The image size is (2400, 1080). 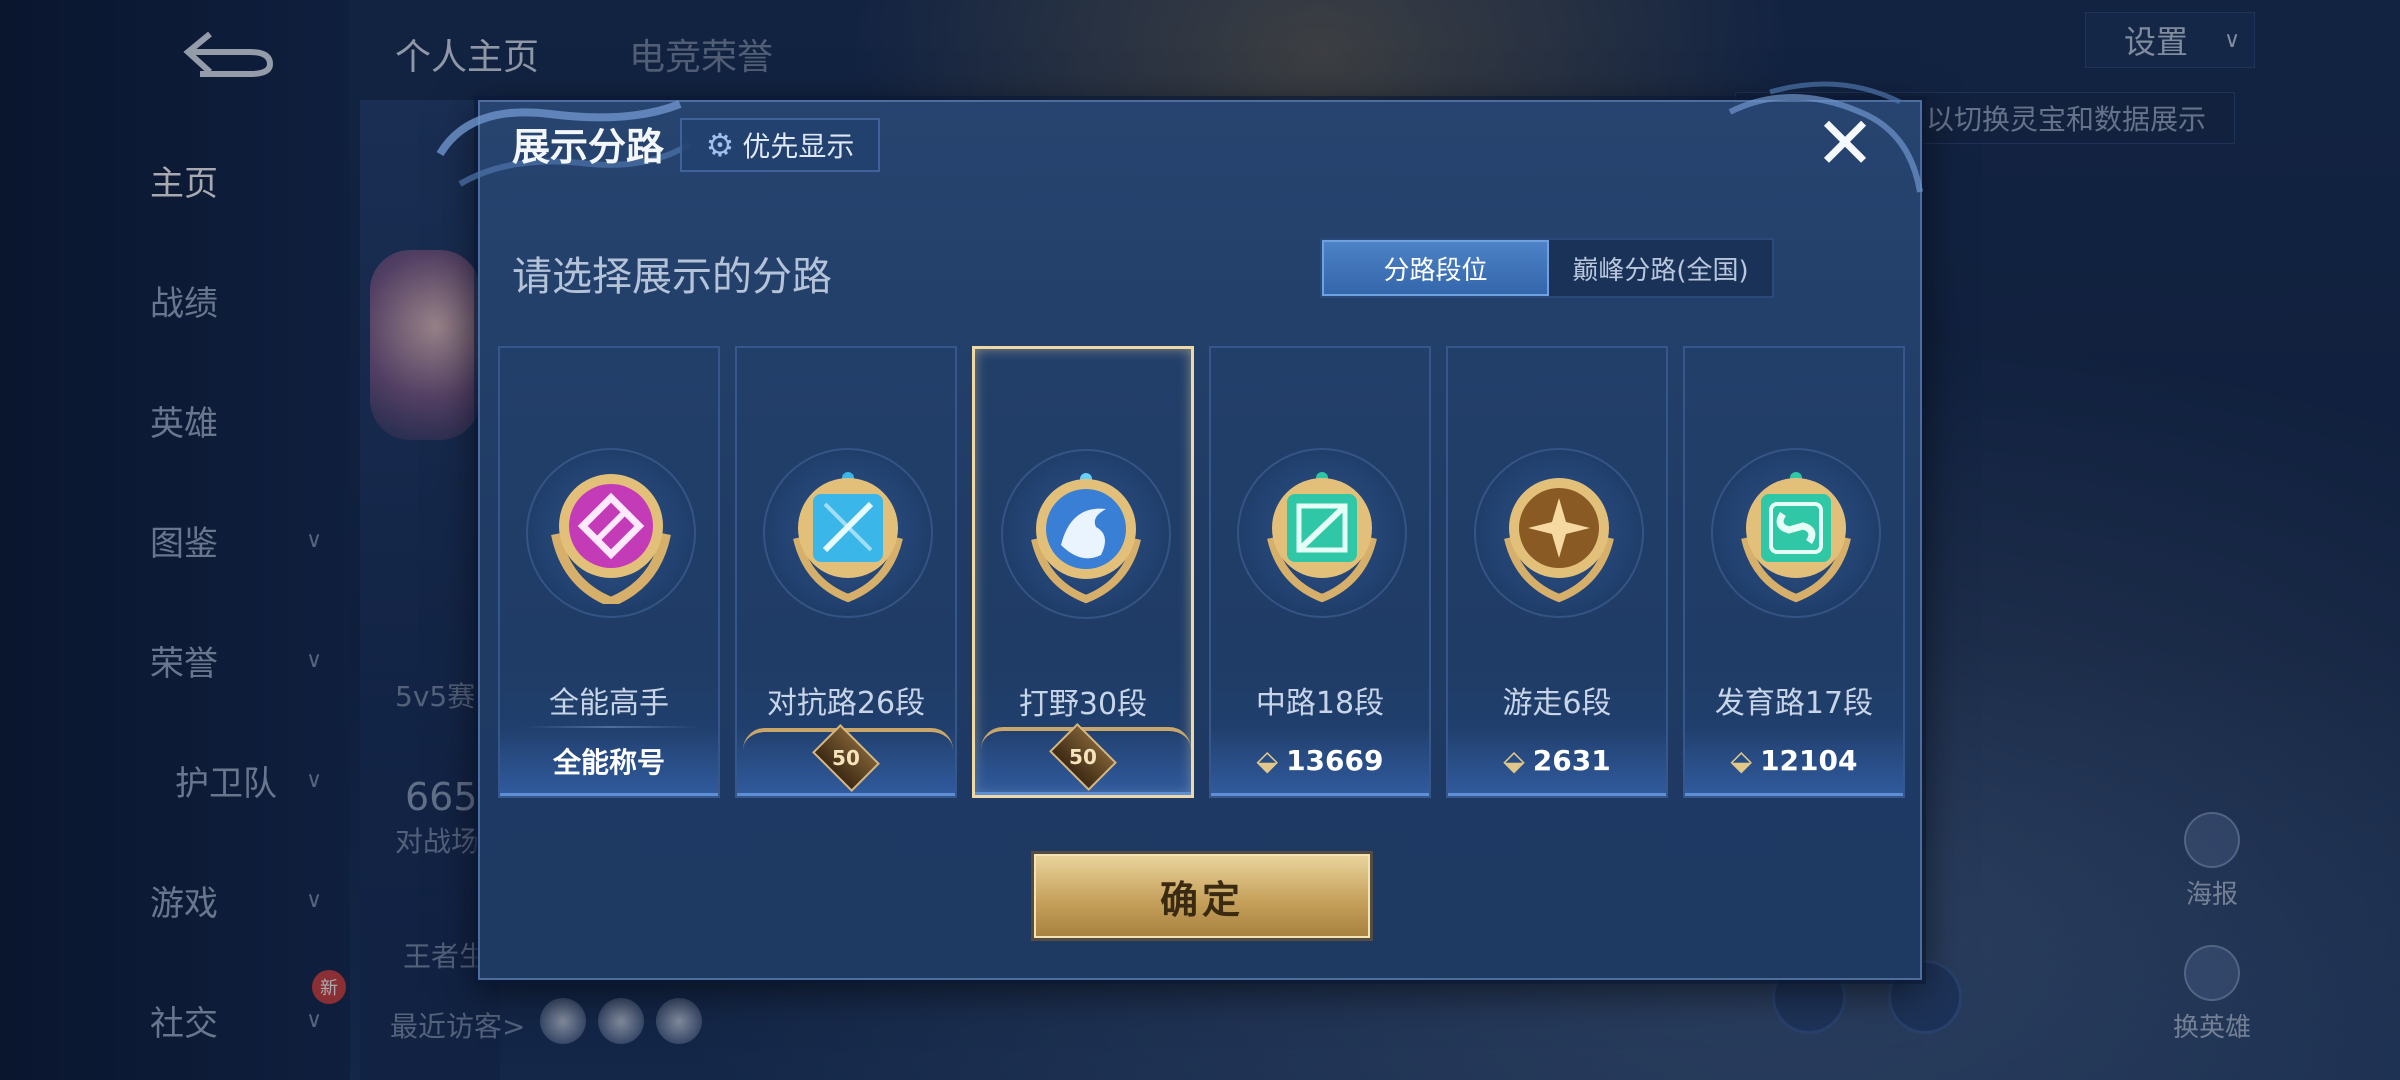 What do you see at coordinates (1794, 703) in the screenshot?
I see `lane-card-label: 发育路17段` at bounding box center [1794, 703].